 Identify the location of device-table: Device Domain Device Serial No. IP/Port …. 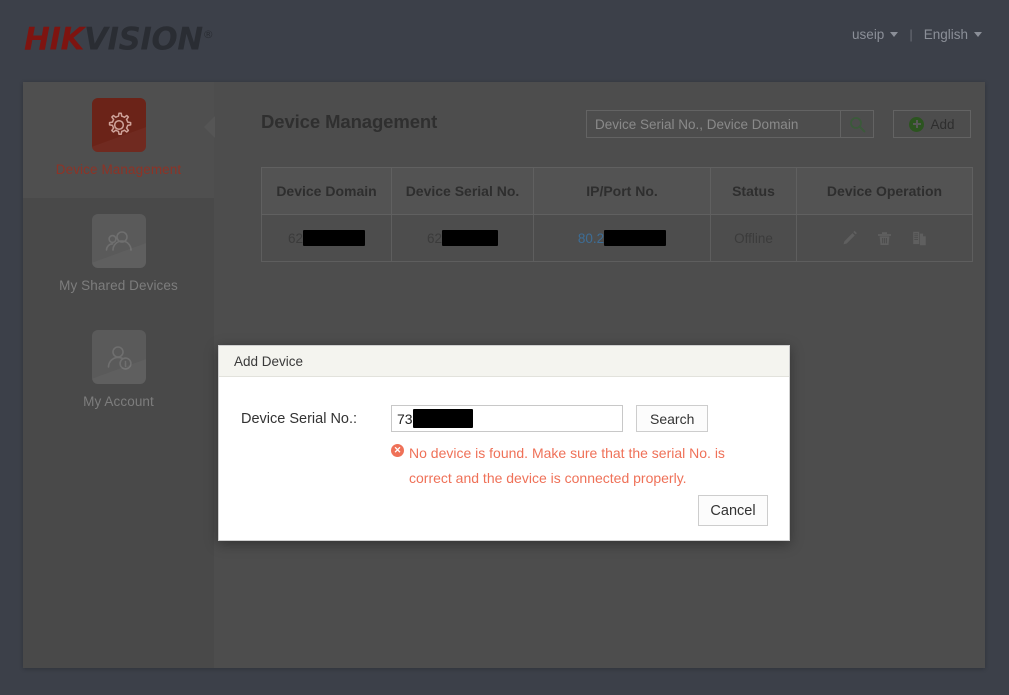
(617, 214).